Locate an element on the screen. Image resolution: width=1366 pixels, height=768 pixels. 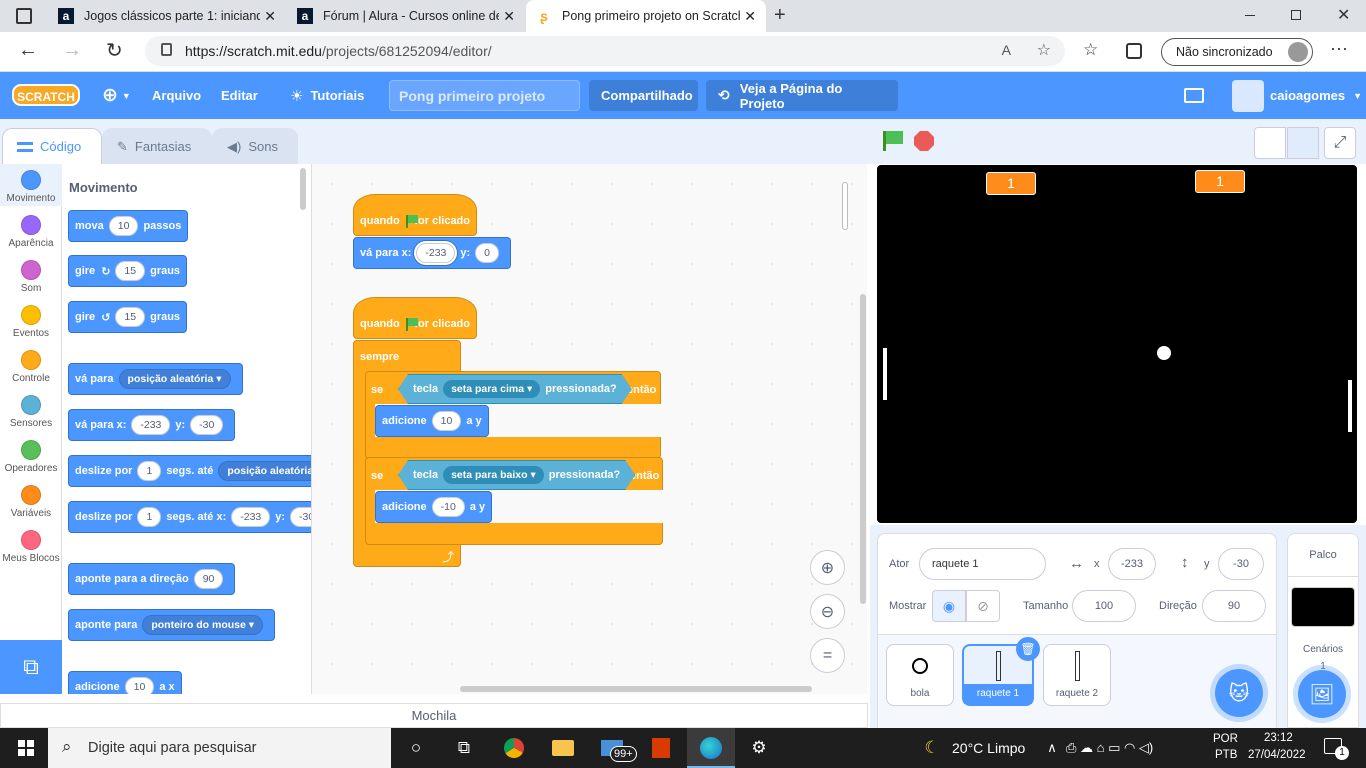
new-tab-icon: + is located at coordinates (780, 15).